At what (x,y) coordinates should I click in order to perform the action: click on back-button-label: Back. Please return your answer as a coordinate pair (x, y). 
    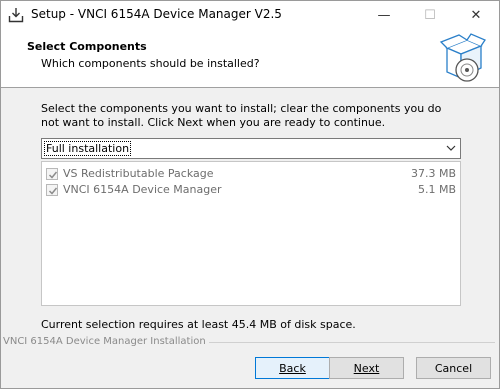
    Looking at the image, I should click on (292, 368).